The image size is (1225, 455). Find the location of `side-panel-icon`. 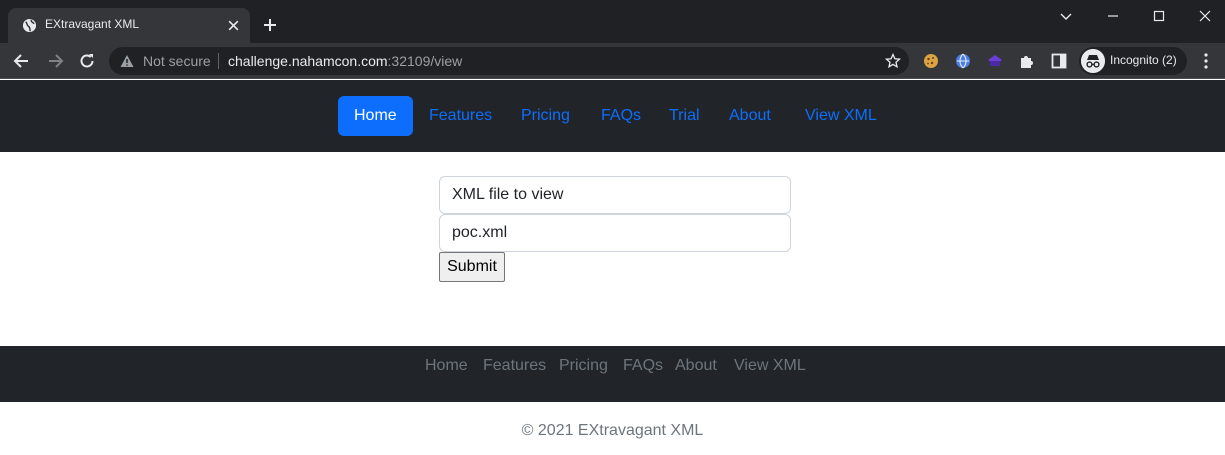

side-panel-icon is located at coordinates (1059, 61).